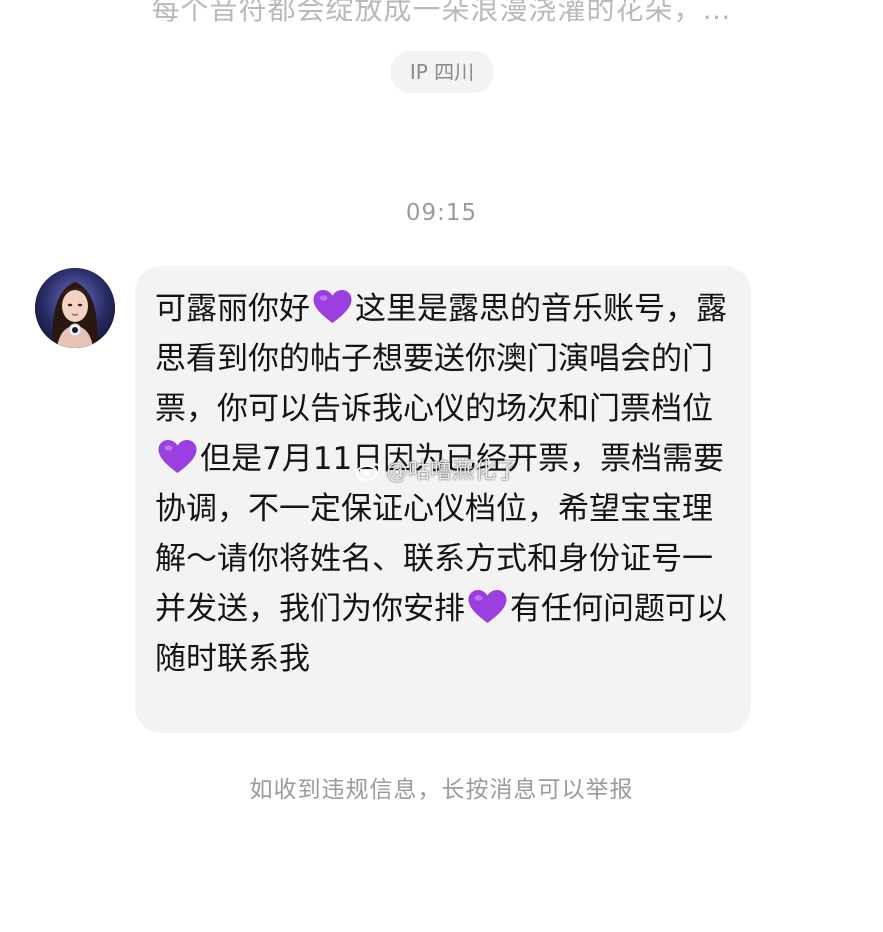 This screenshot has height=932, width=883. I want to click on report-hint-text: 如收到违规信息，长按消息可以举报, so click(441, 790).